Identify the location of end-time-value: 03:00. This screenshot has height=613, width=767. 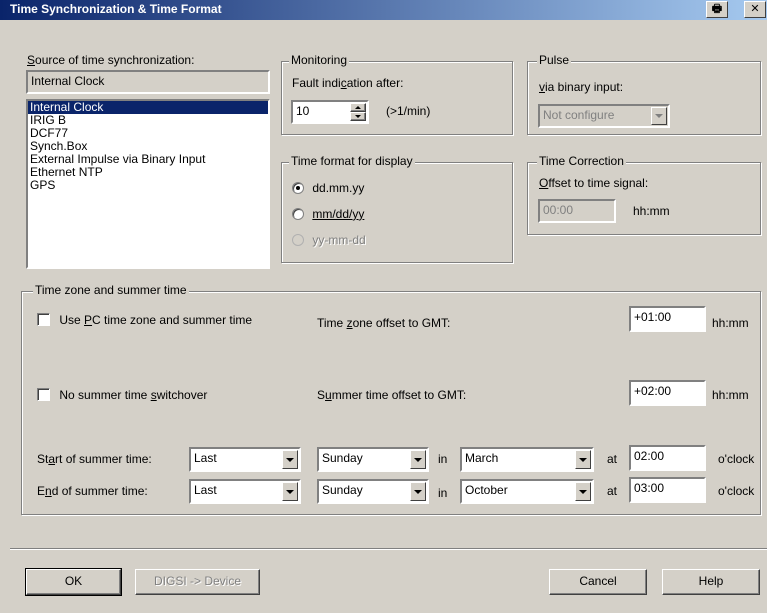
(667, 488).